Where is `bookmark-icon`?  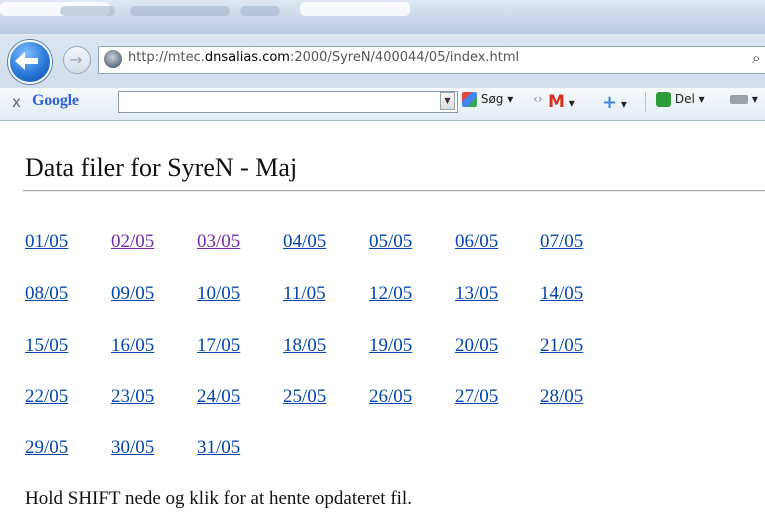 bookmark-icon is located at coordinates (739, 99).